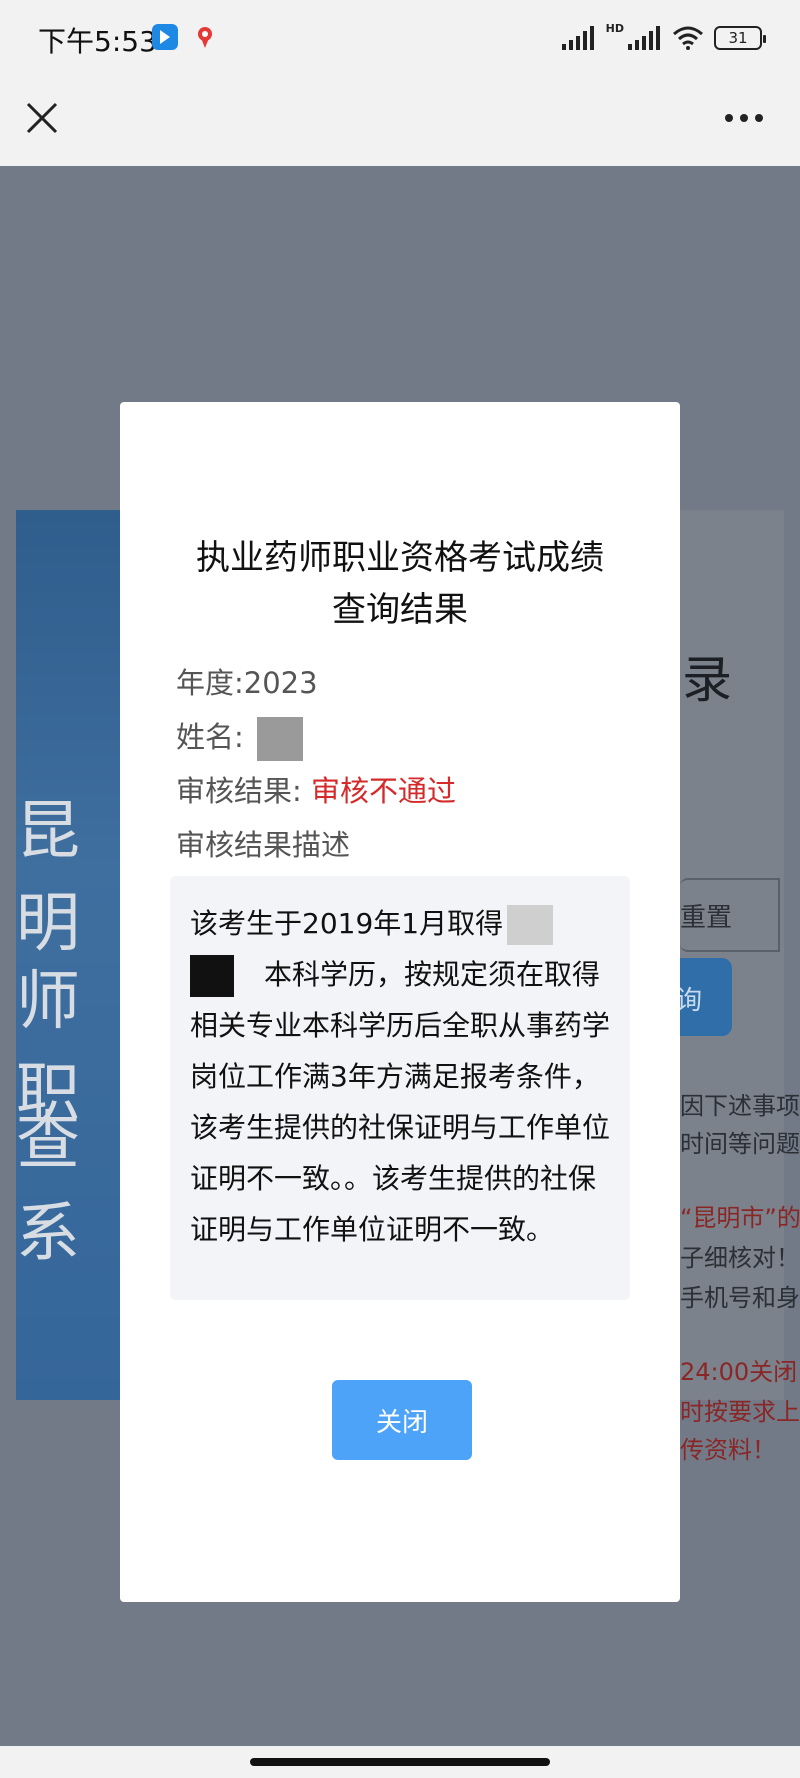  Describe the element at coordinates (739, 1372) in the screenshot. I see `background-notice-line: 24:00关闭` at that location.